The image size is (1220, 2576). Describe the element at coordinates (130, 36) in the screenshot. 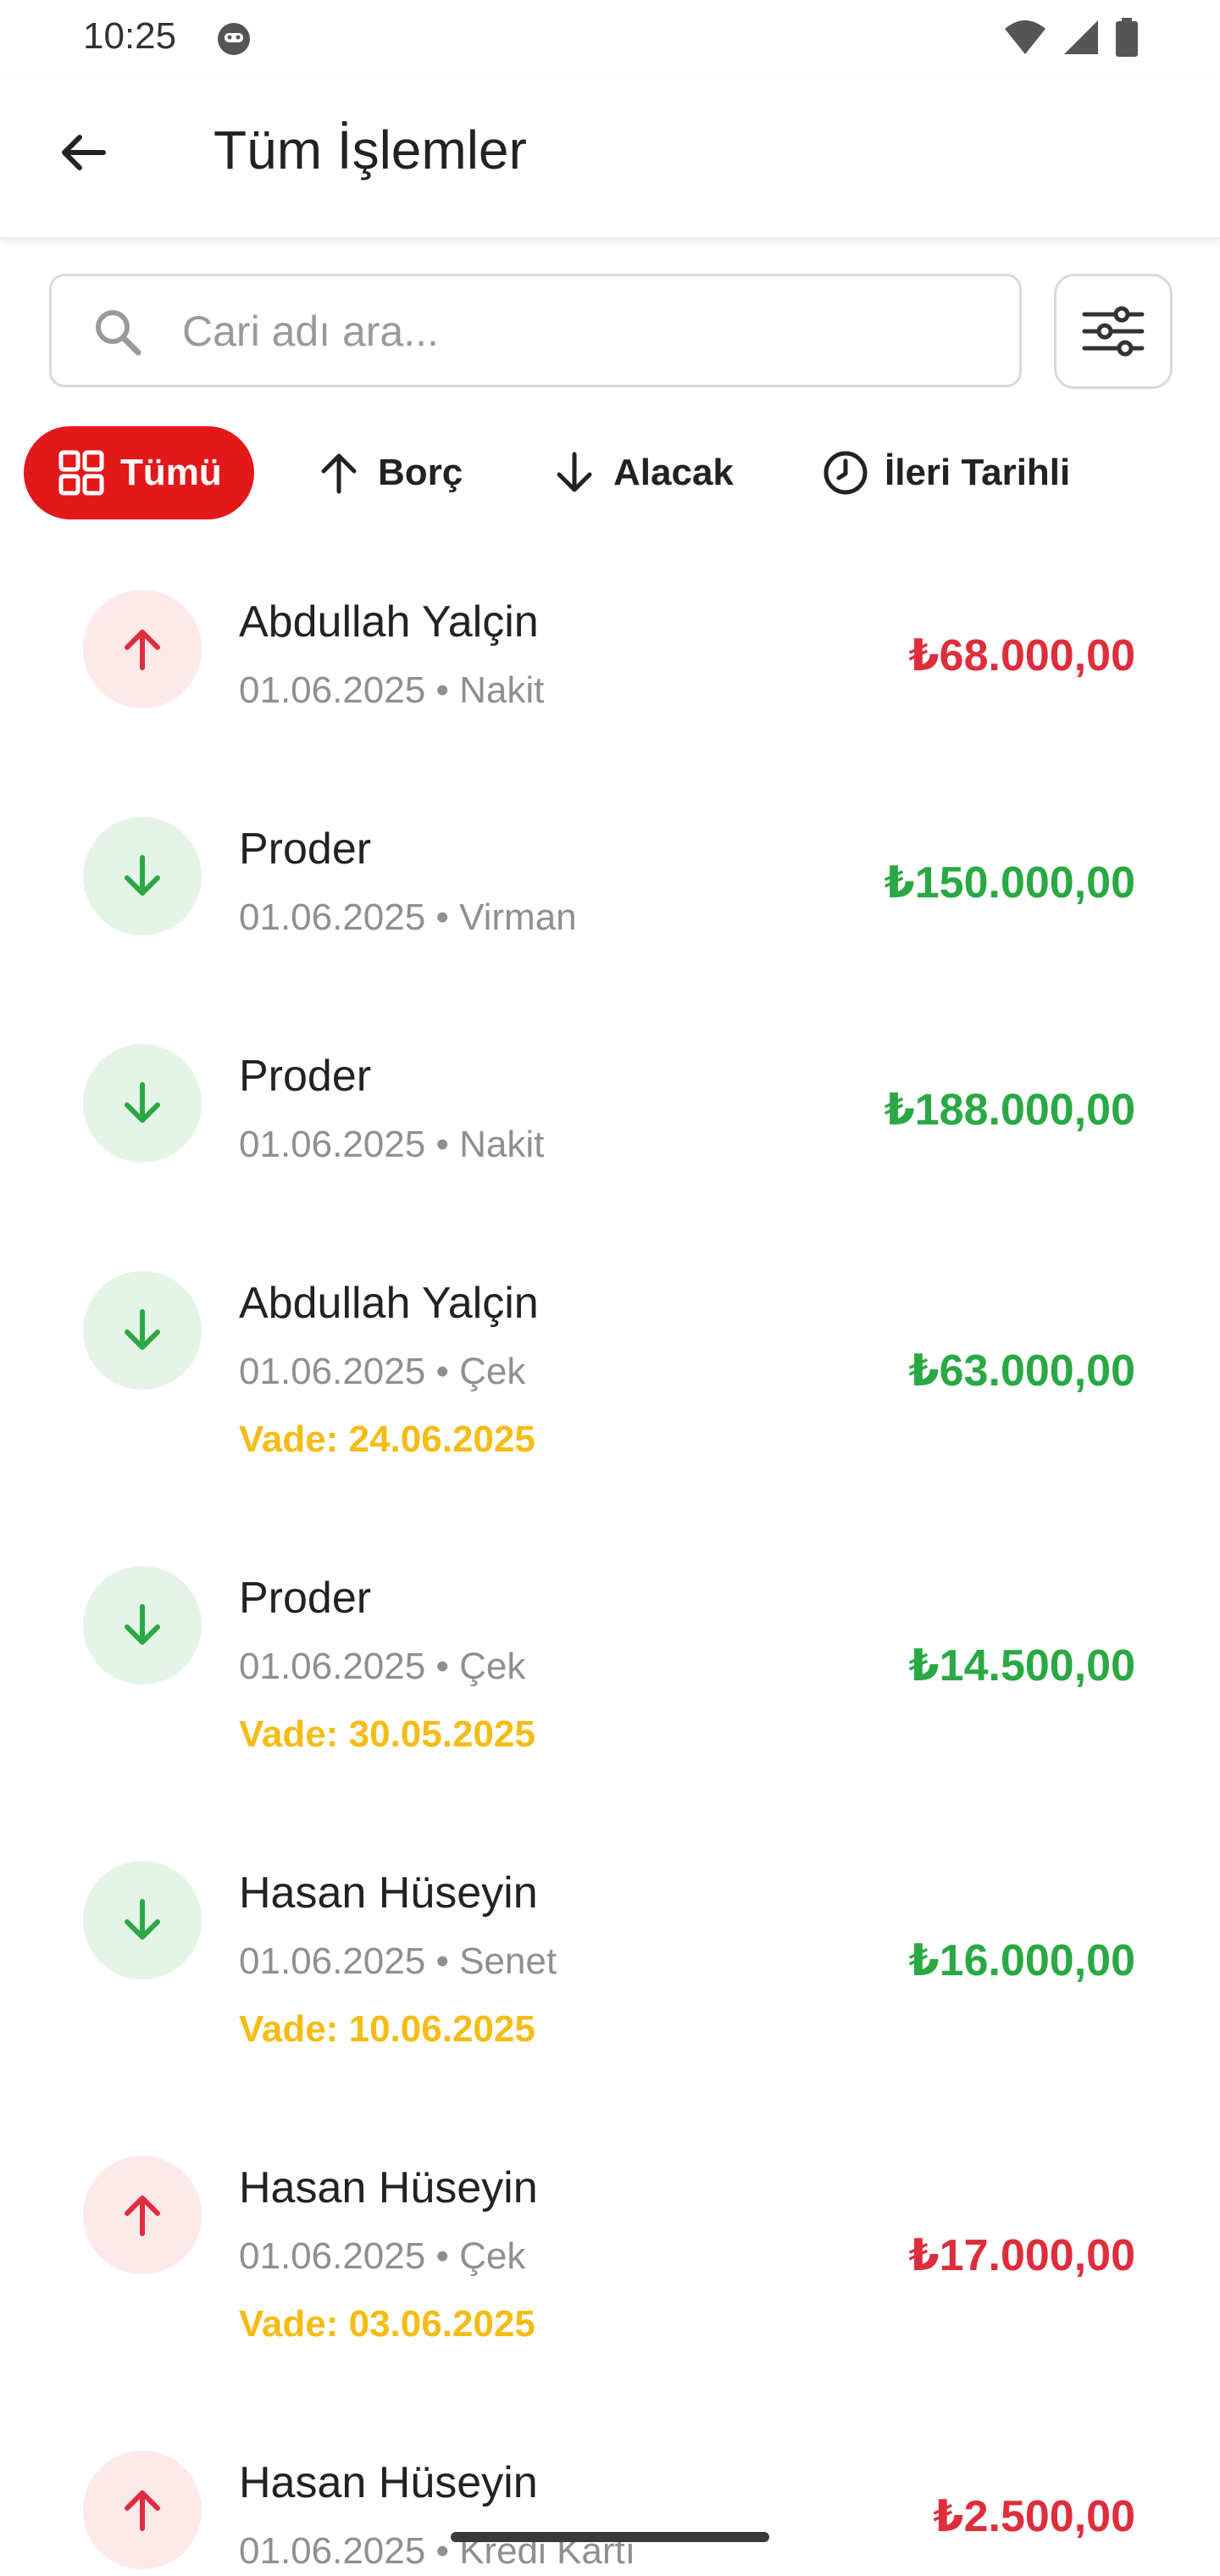

I see `status-time: 10:25` at that location.